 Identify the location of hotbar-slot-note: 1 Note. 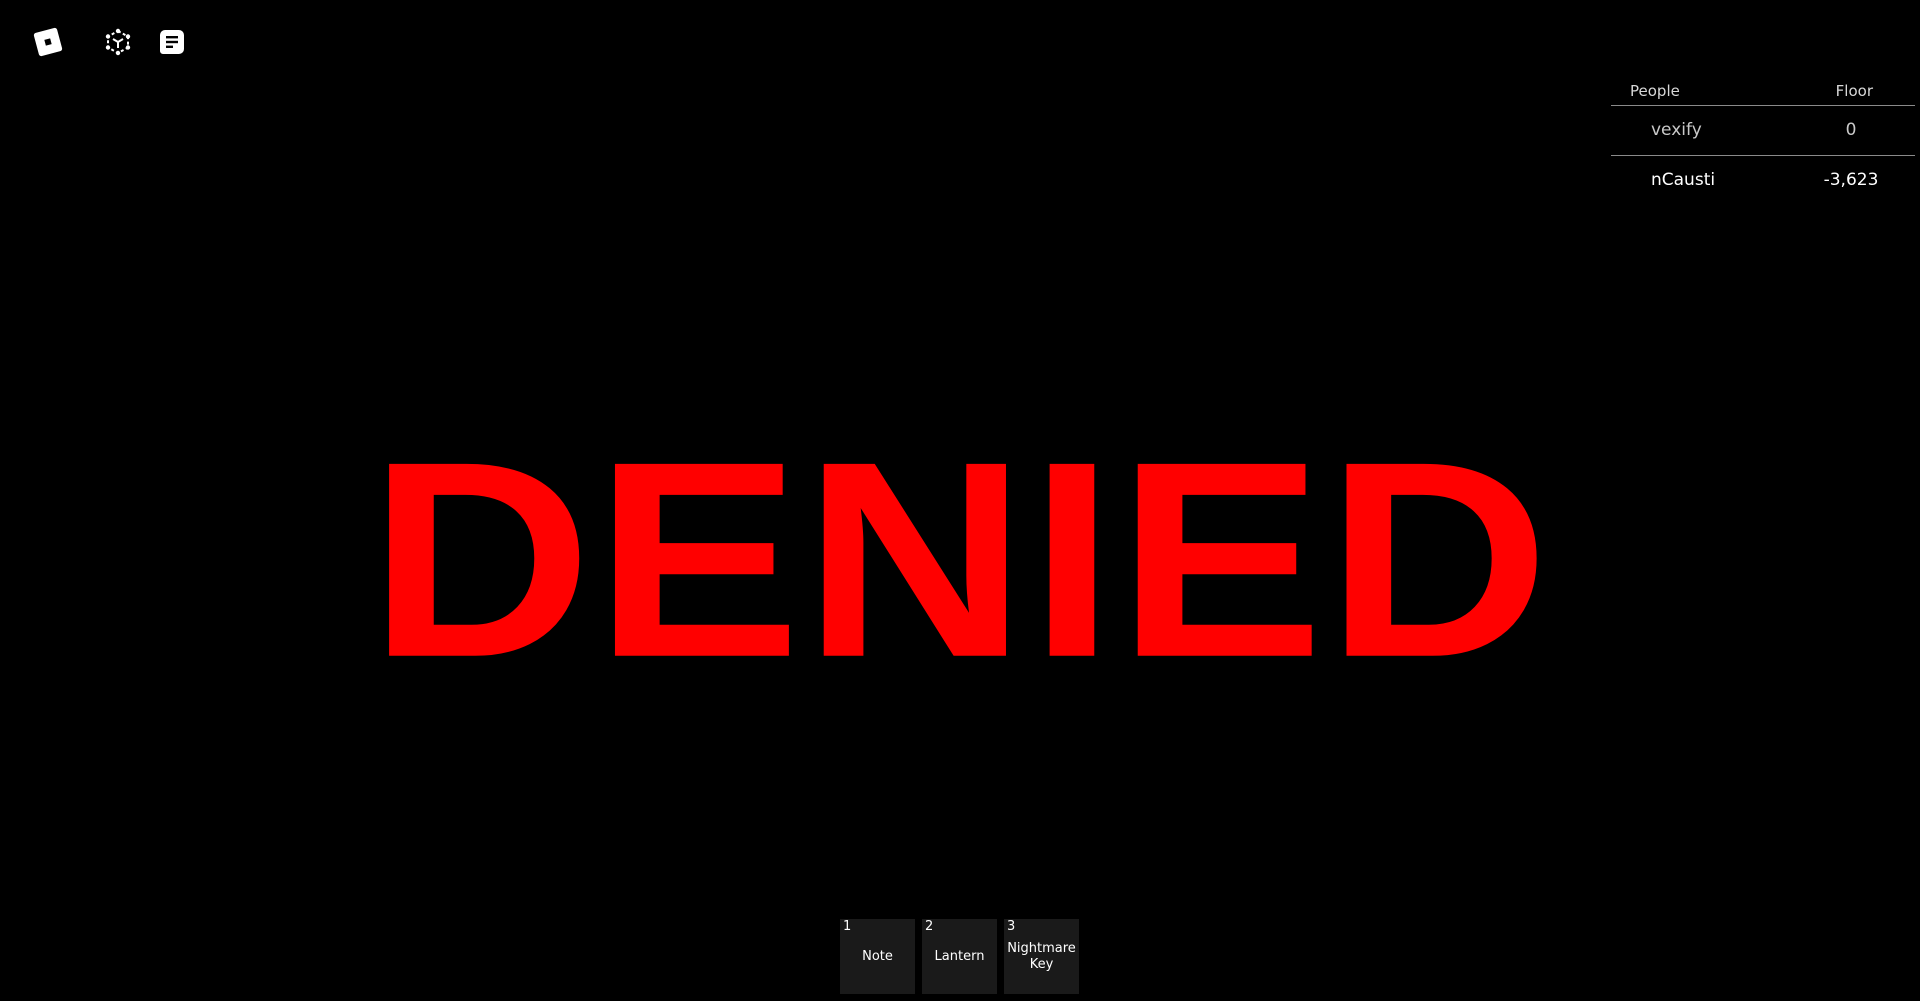
(877, 956).